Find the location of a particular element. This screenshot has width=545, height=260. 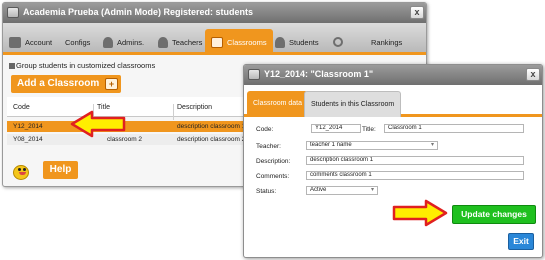

tab-account: Account is located at coordinates (30, 42).